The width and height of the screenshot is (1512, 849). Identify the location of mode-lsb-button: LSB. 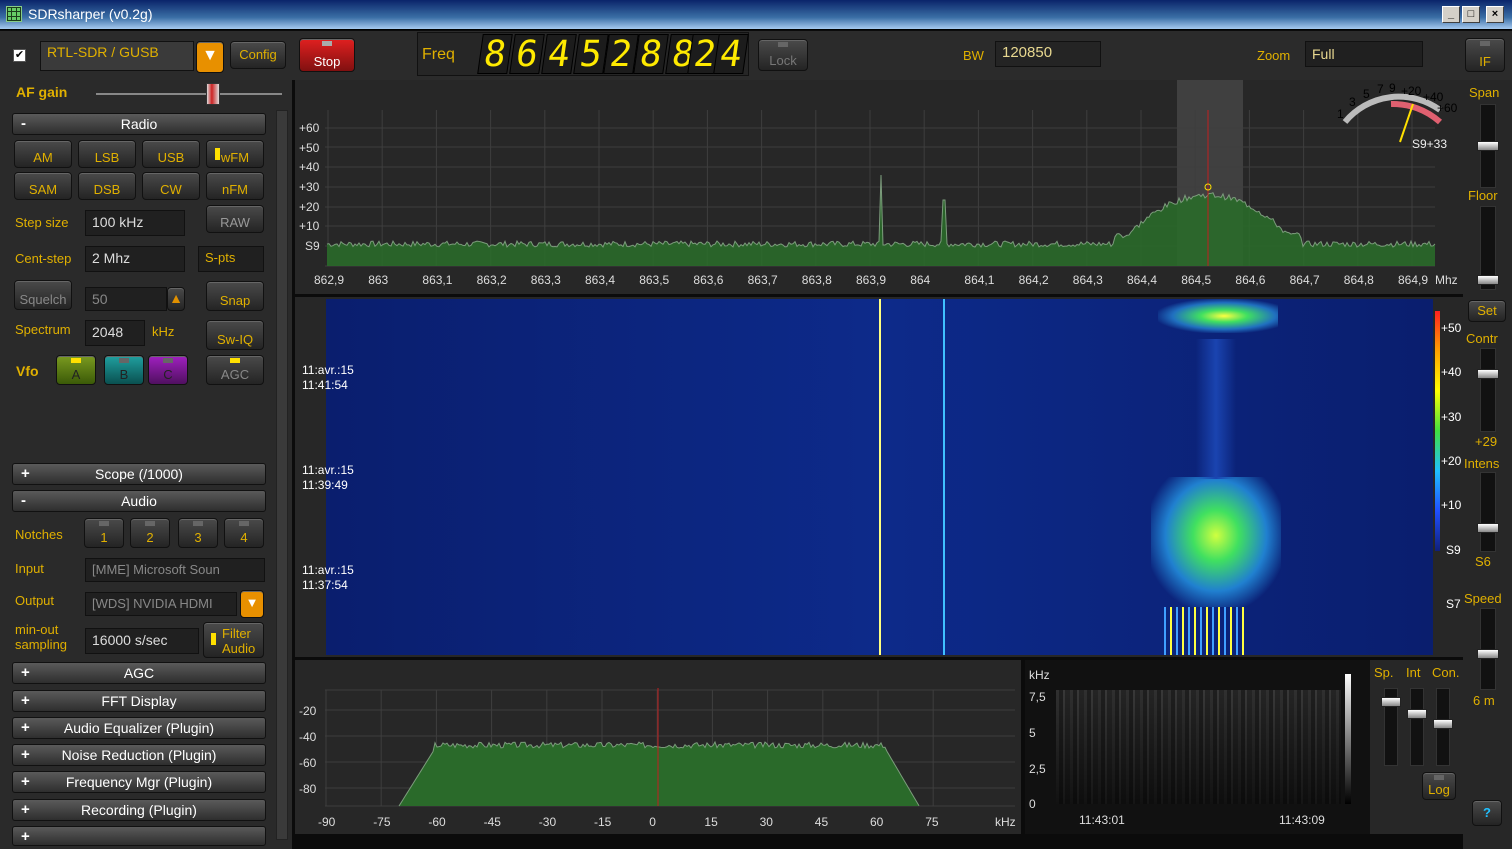
(107, 154).